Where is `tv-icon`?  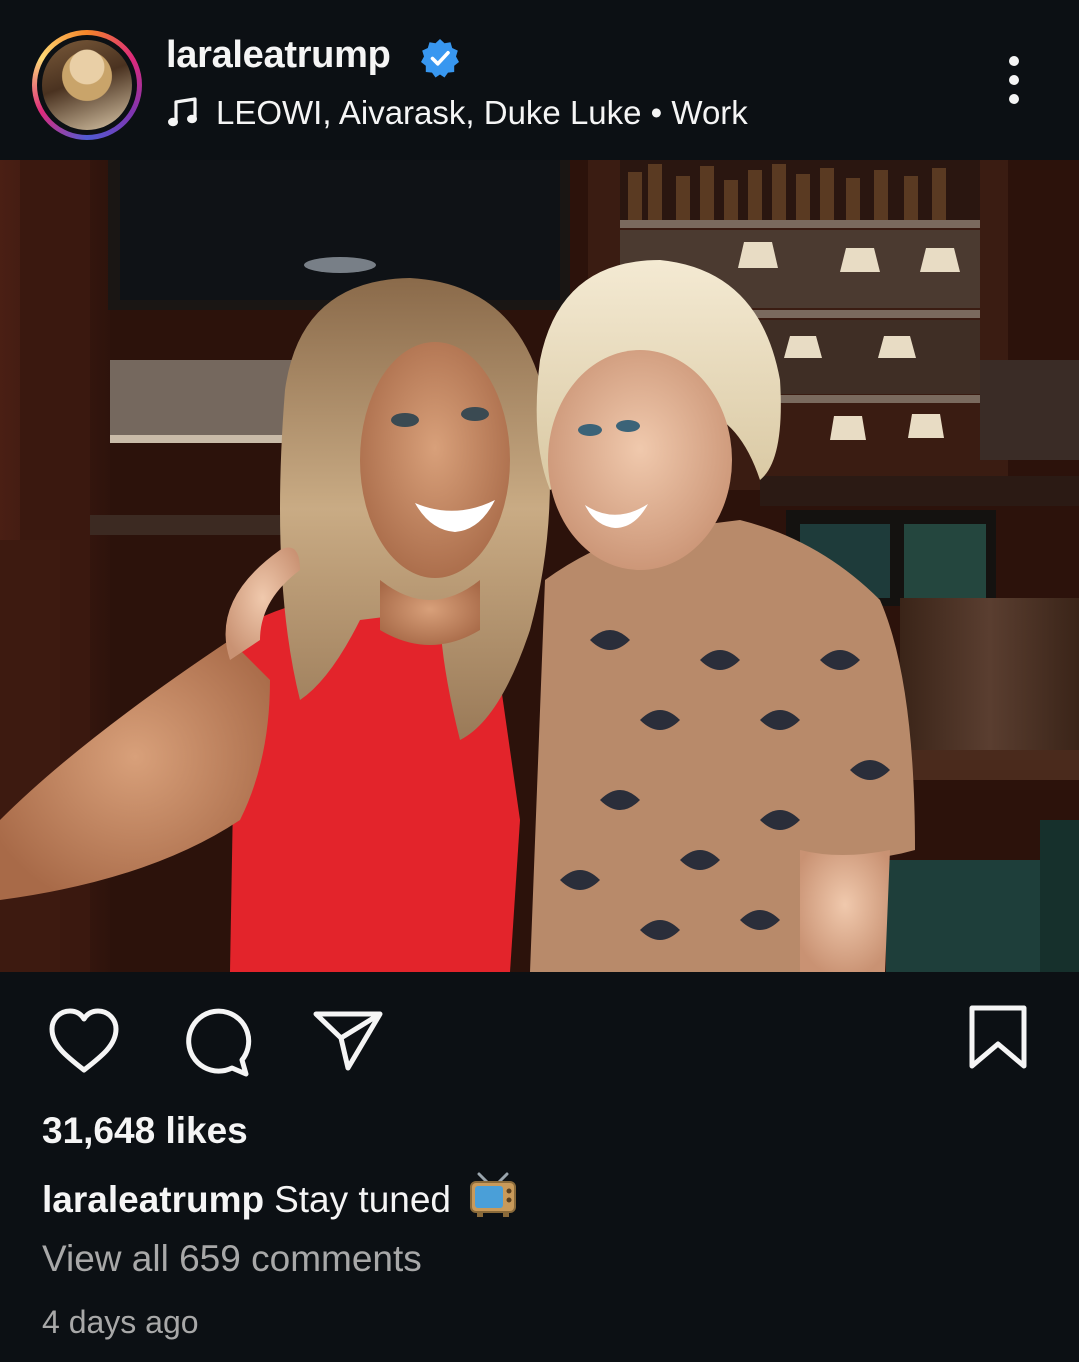
tv-icon is located at coordinates (493, 1194).